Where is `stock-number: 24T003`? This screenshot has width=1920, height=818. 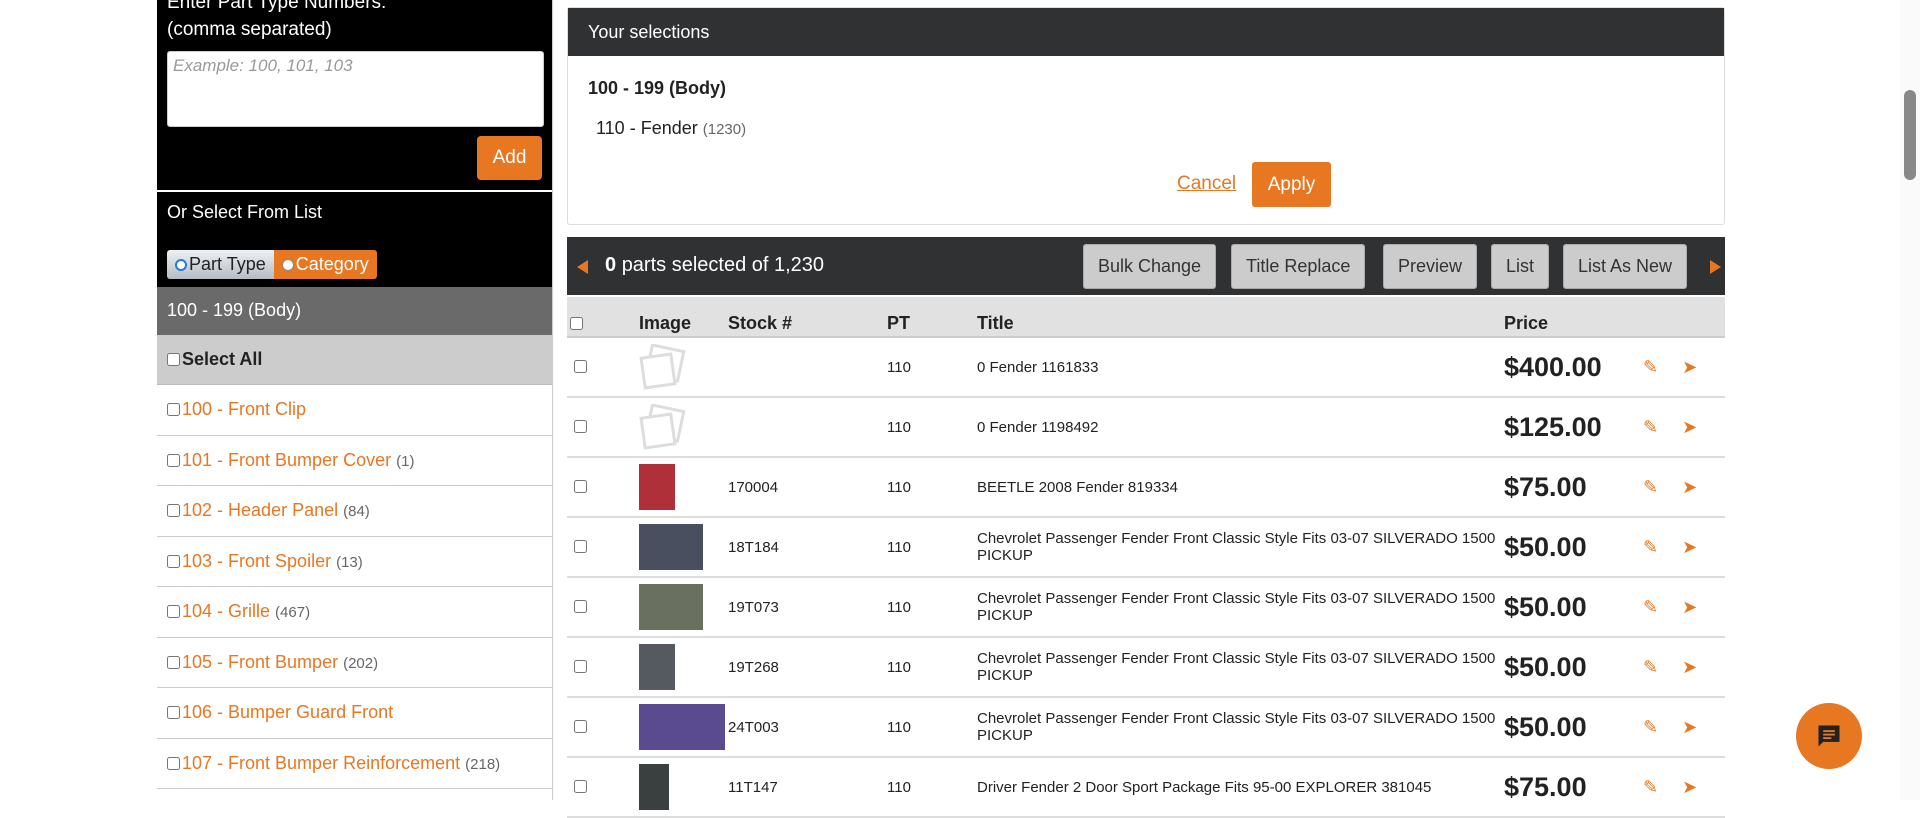
stock-number: 24T003 is located at coordinates (807, 727).